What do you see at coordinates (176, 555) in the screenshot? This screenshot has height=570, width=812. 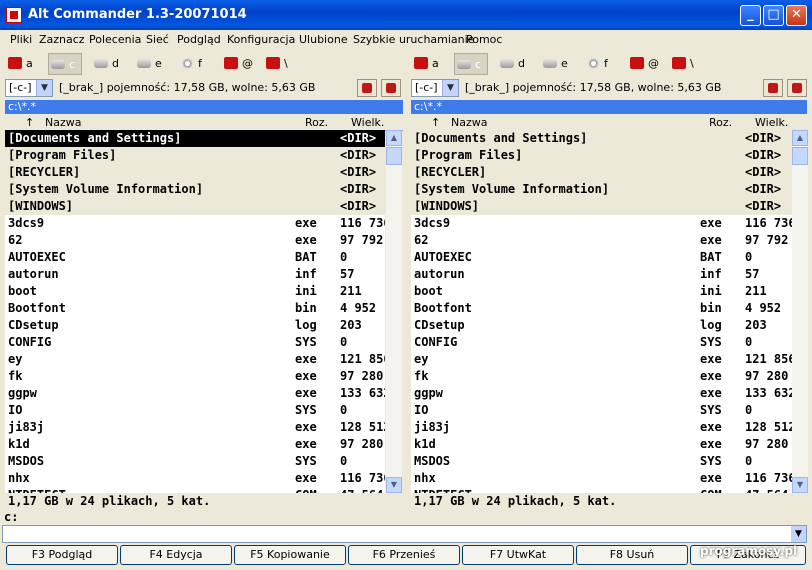 I see `f4-edit-button: F4 Edycja` at bounding box center [176, 555].